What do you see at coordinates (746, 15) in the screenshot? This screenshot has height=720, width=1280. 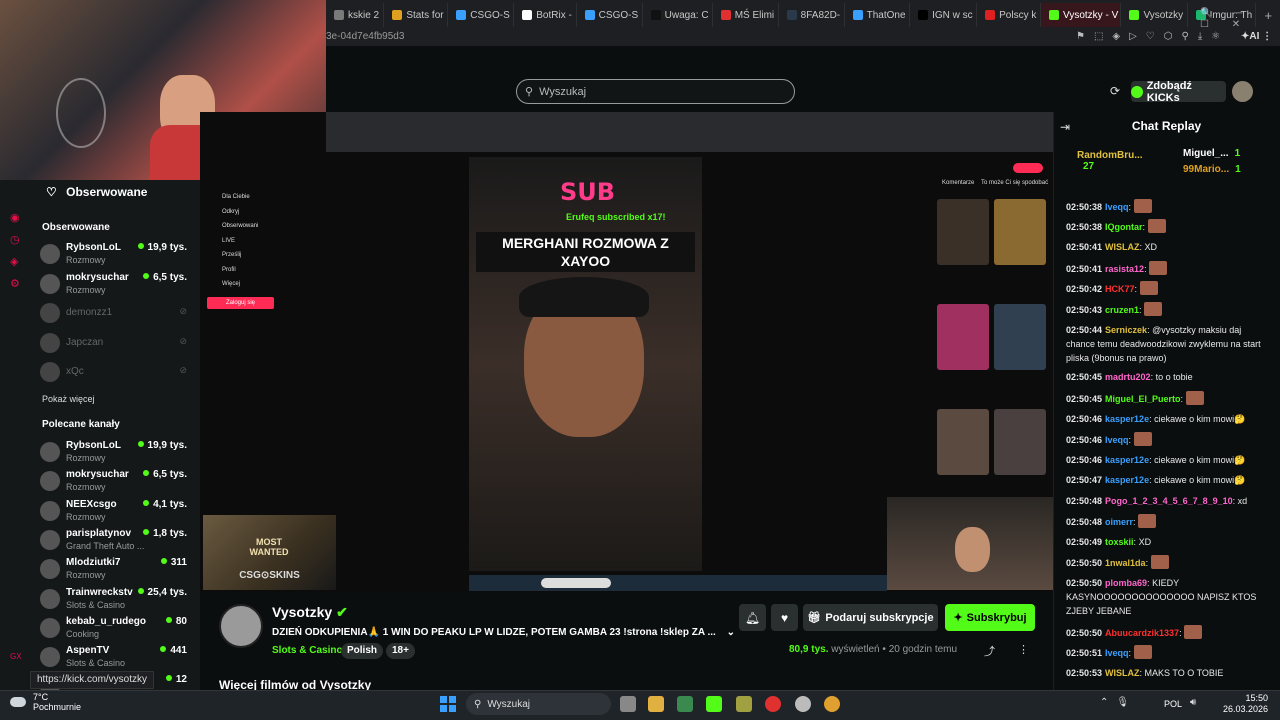 I see `browser-tab: MŚ Elimi` at bounding box center [746, 15].